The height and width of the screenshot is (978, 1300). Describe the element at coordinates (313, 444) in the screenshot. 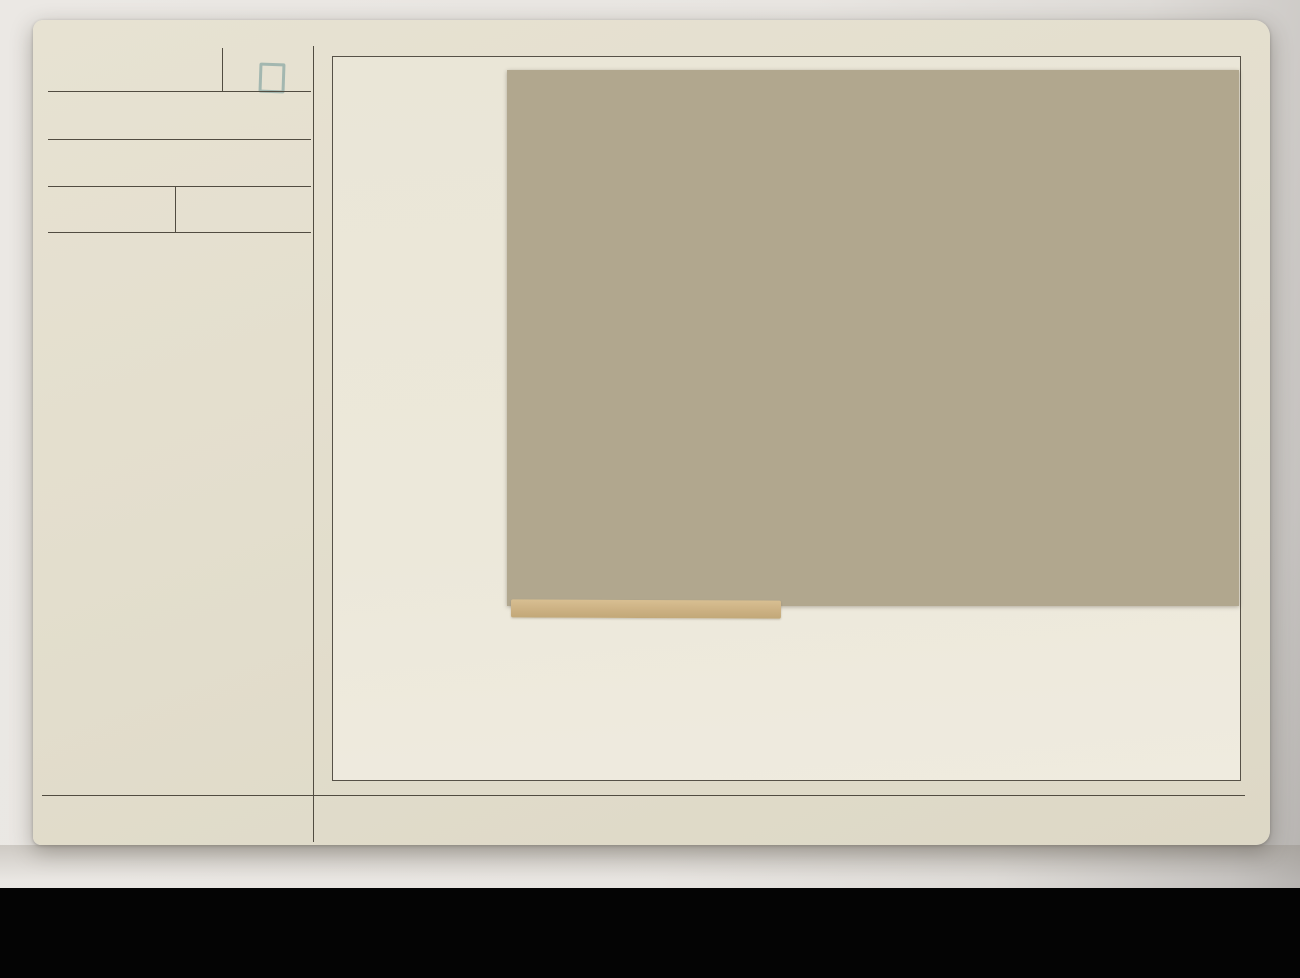

I see `column-divider` at that location.